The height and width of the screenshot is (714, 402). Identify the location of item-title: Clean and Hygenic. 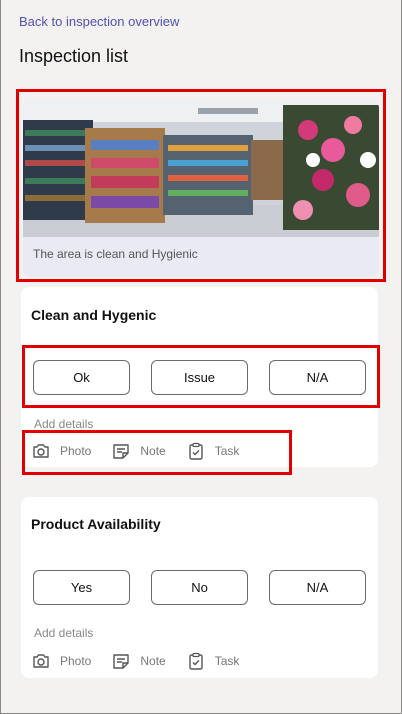
(94, 315).